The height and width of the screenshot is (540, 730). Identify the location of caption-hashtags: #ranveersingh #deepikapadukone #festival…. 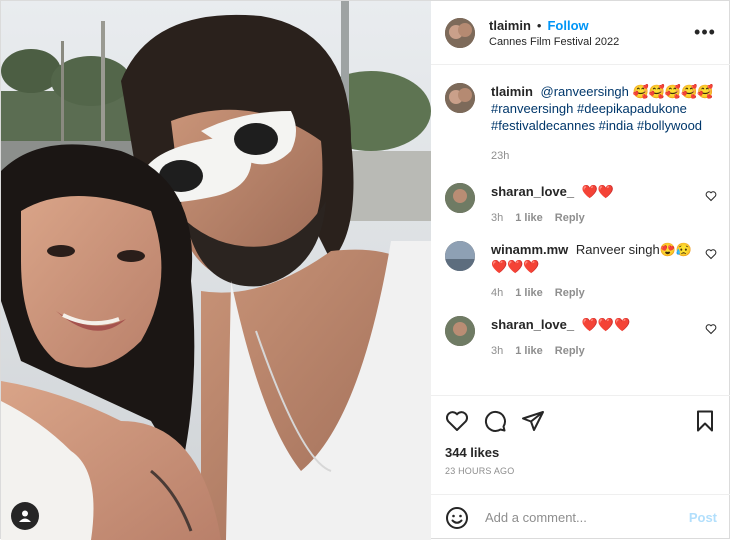
(596, 117).